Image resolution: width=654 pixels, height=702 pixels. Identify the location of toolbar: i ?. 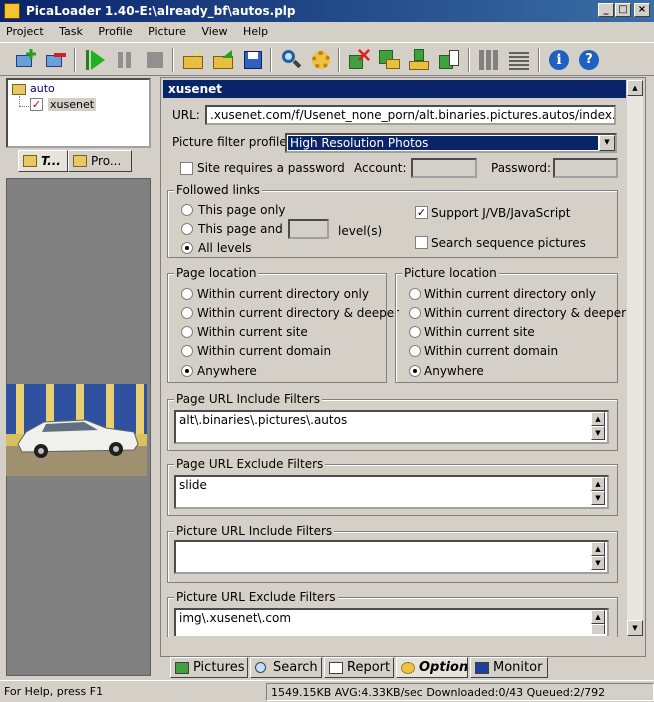
(327, 59).